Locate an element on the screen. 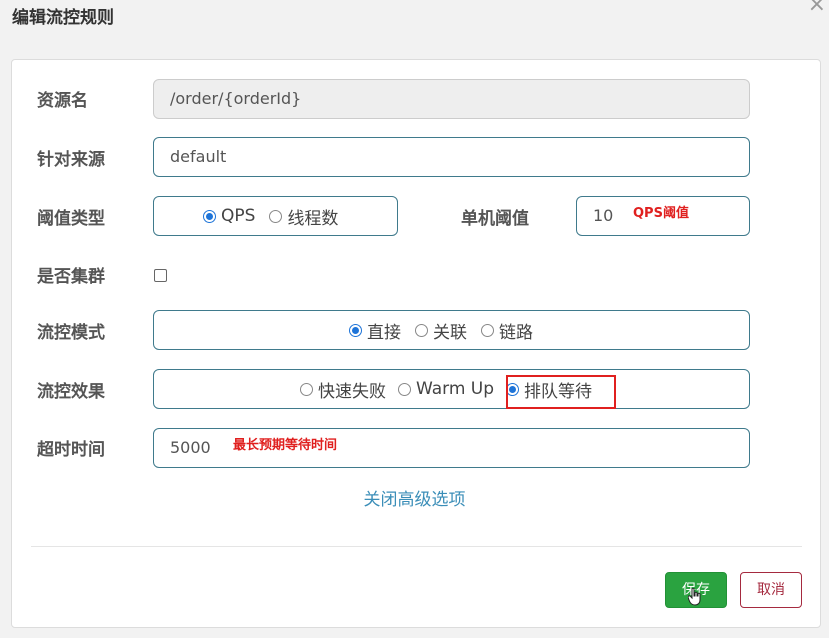  timeout-hint: 最长预期等待时间 is located at coordinates (285, 445).